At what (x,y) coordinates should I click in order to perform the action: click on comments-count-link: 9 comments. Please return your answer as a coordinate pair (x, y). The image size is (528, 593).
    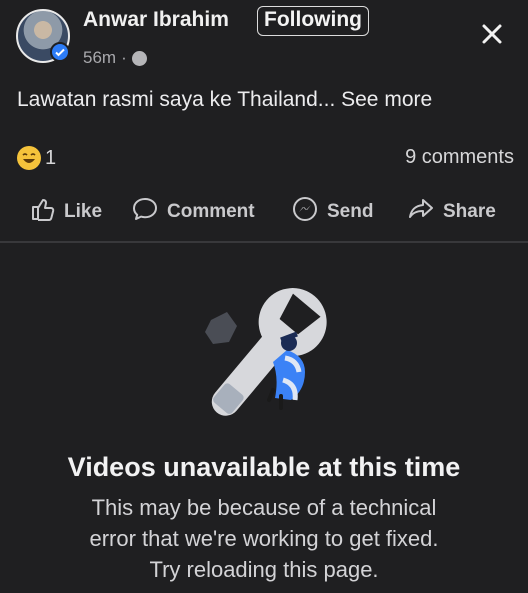
    Looking at the image, I should click on (459, 157).